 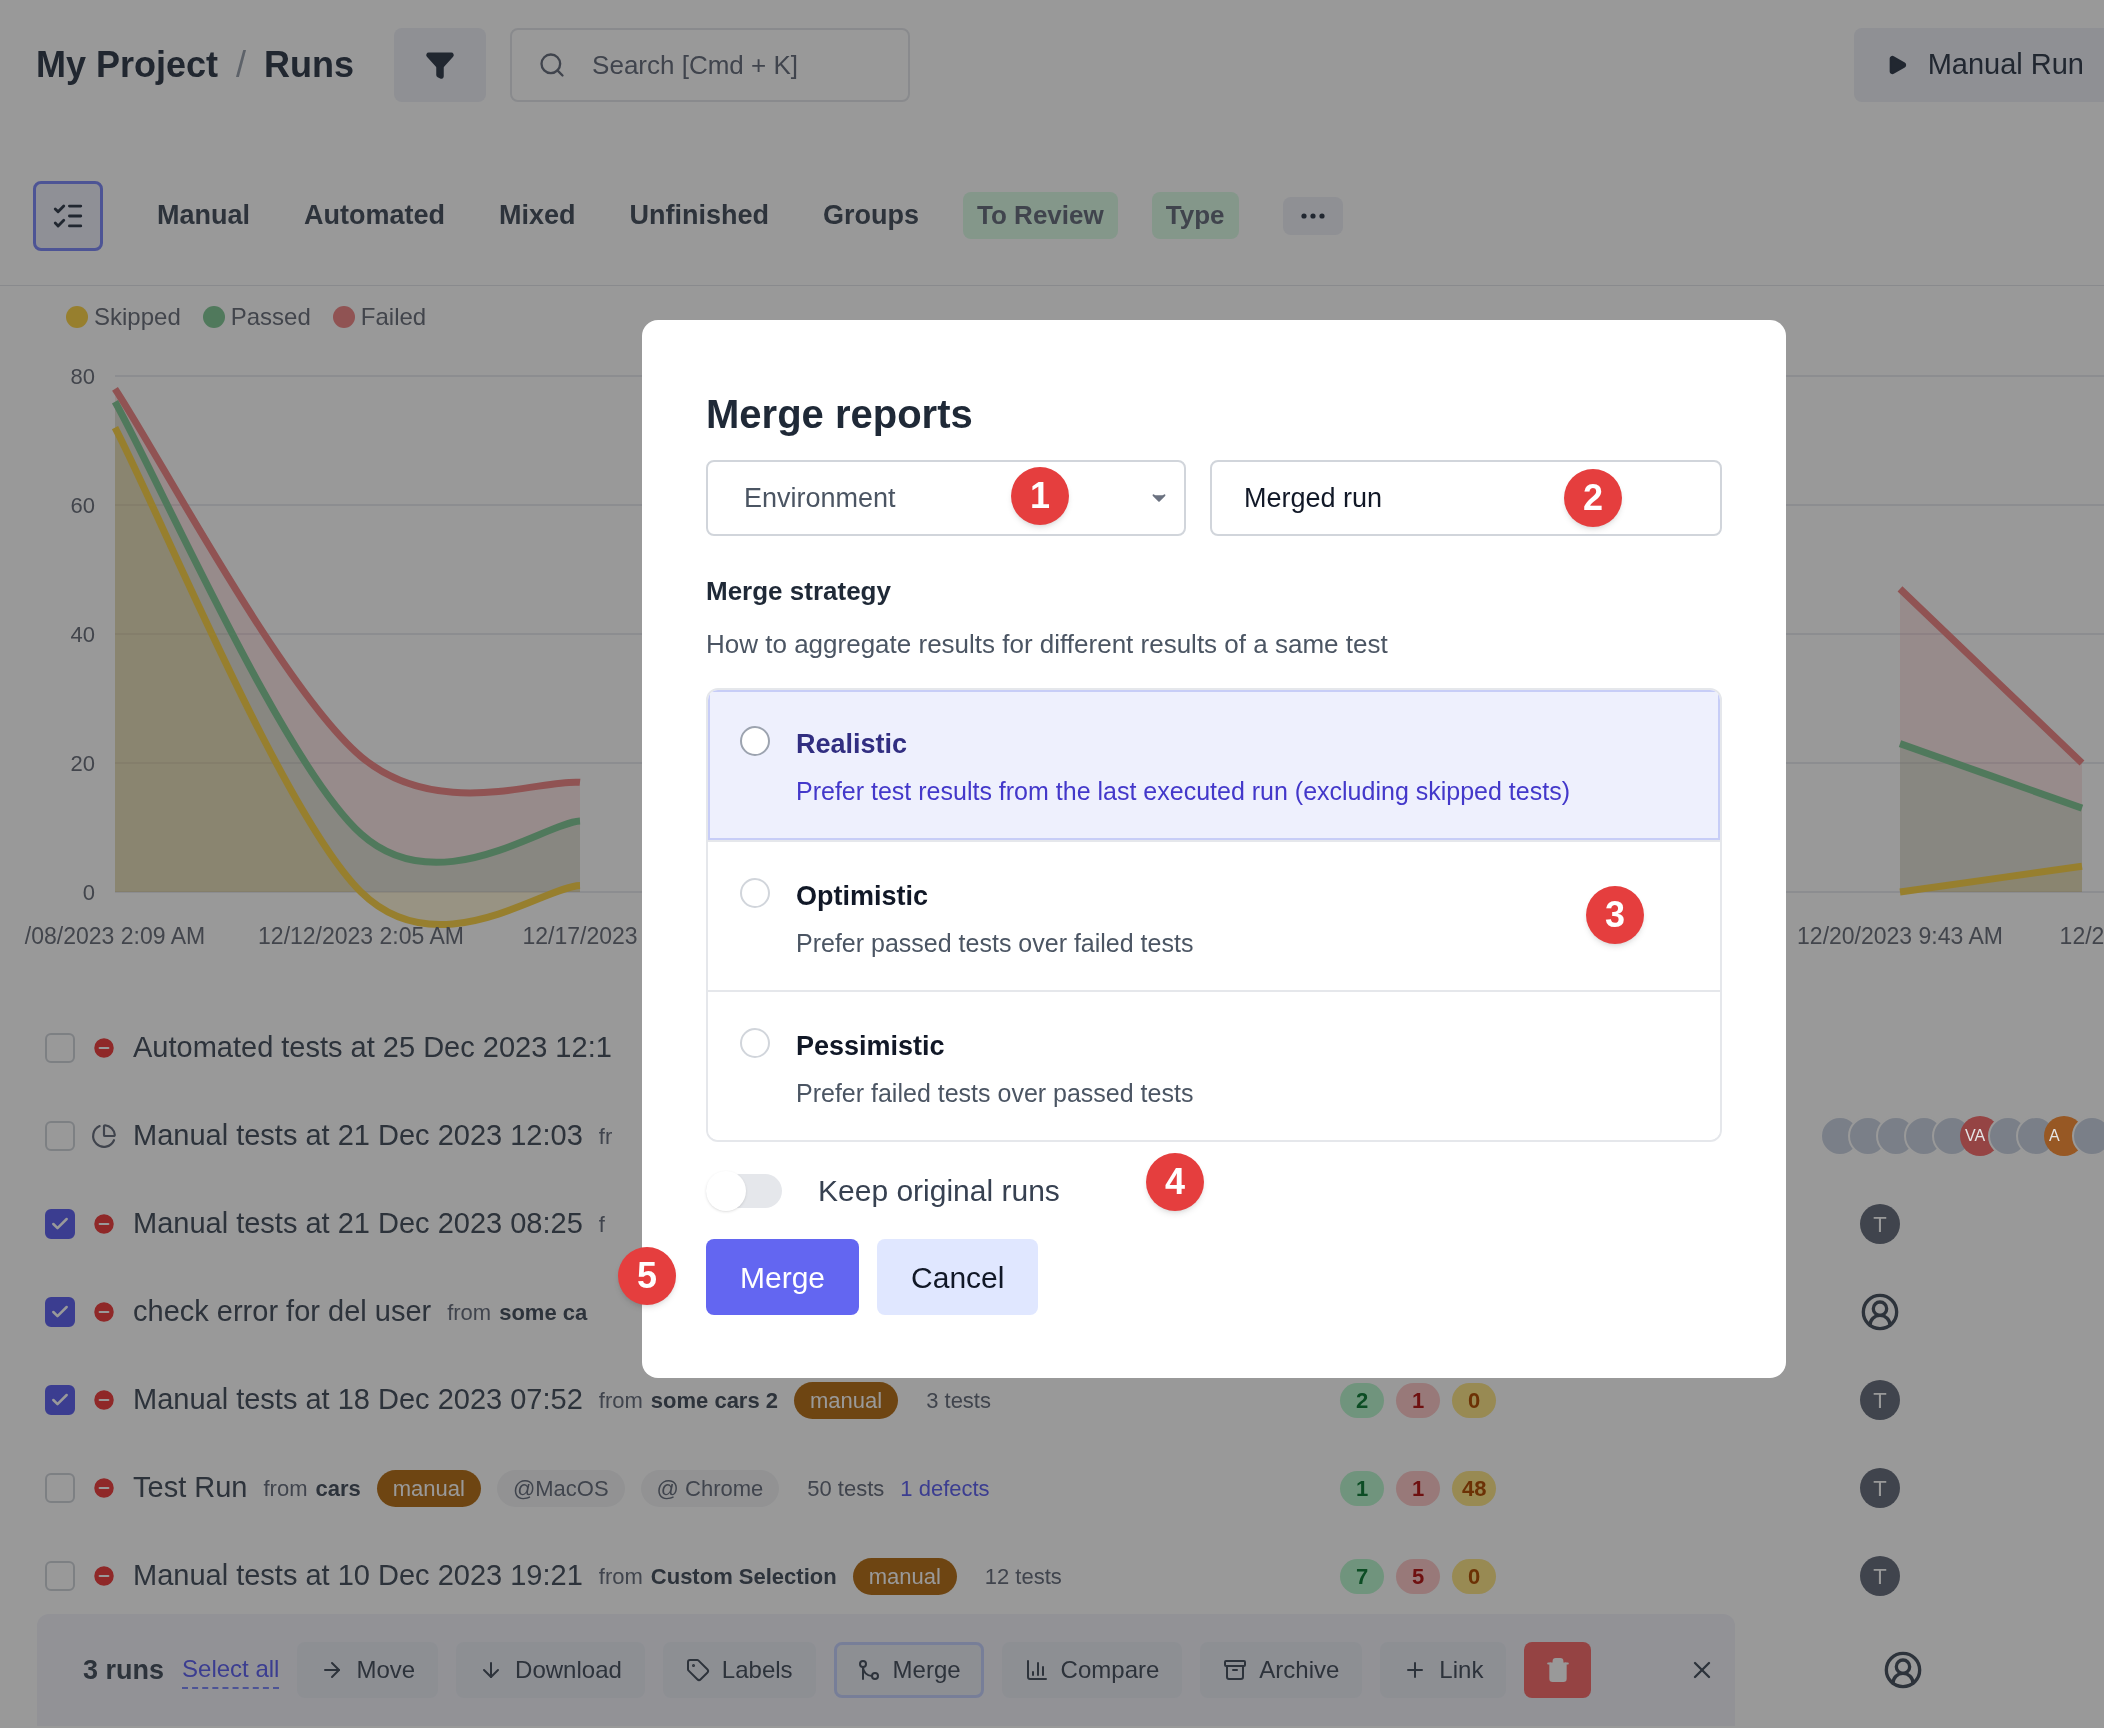 I want to click on run-title: check error for del user, so click(x=282, y=1312).